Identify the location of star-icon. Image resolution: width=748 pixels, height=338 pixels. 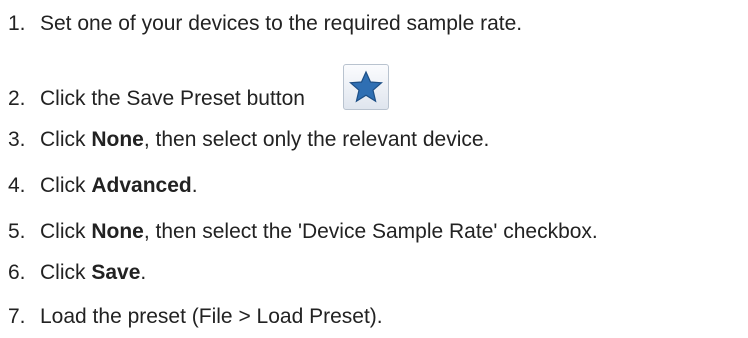
(366, 86).